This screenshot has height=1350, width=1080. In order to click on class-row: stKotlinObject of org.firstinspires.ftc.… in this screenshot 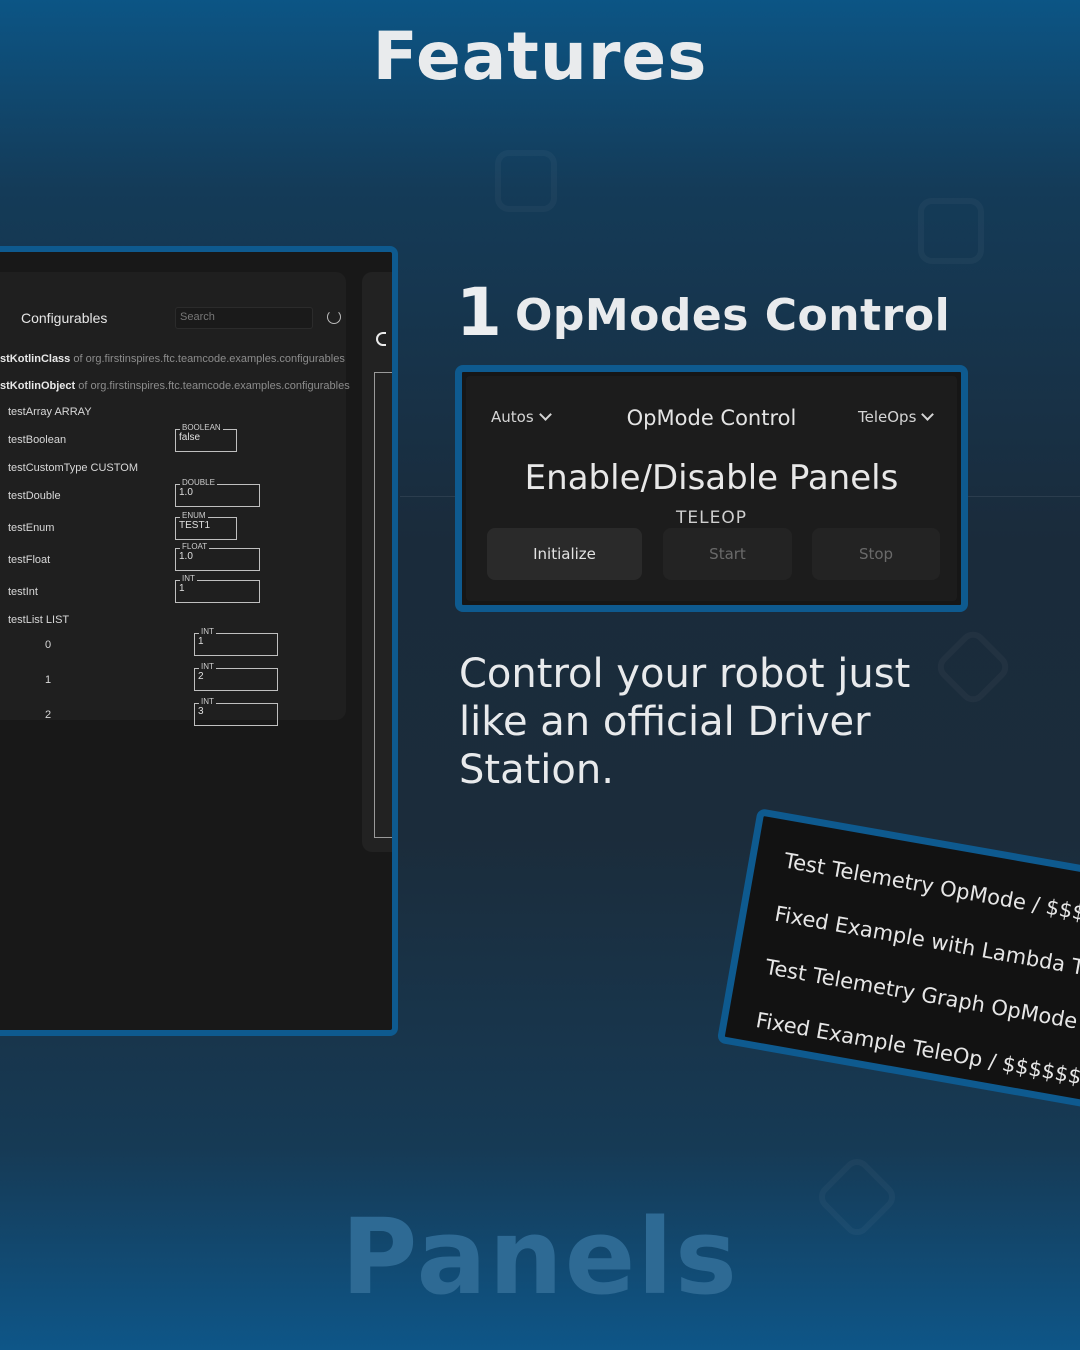, I will do `click(175, 386)`.